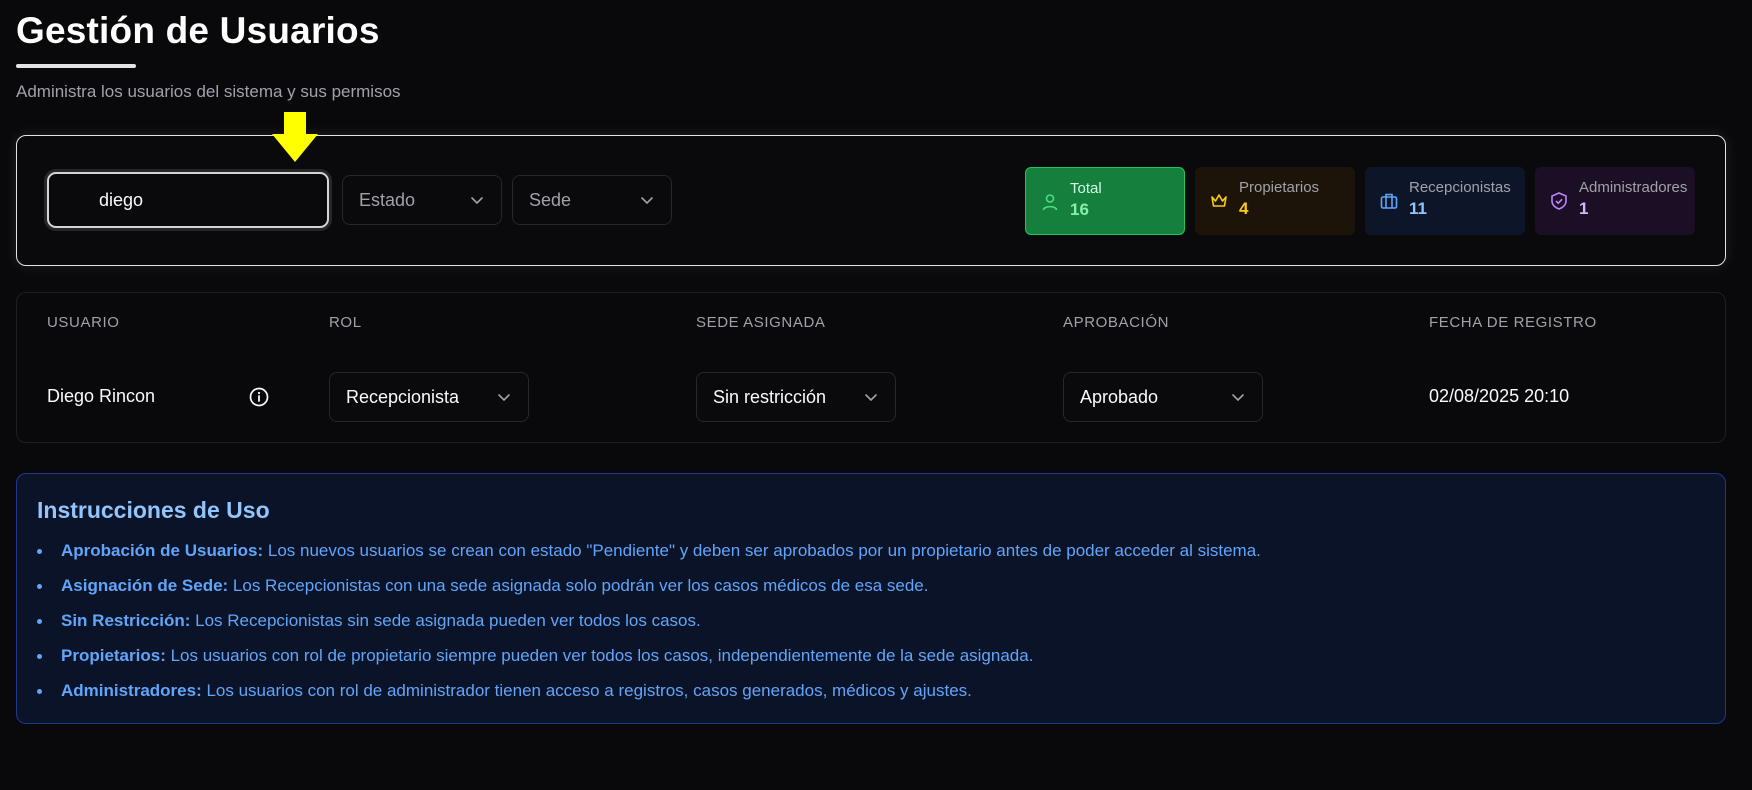  What do you see at coordinates (1119, 396) in the screenshot?
I see `approval-select-value: Aprobado` at bounding box center [1119, 396].